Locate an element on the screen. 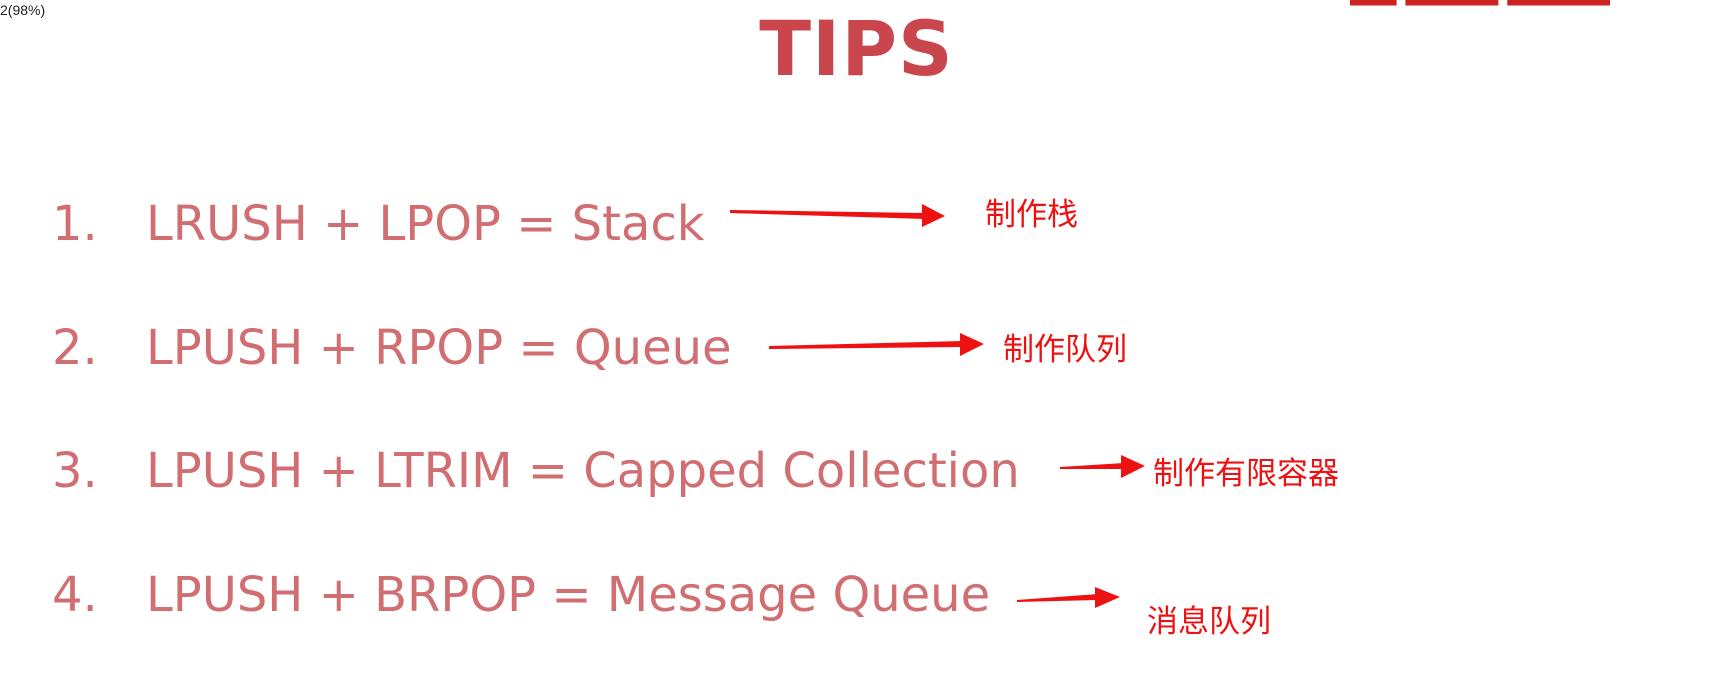 The image size is (1713, 693). tip-number-4: 4. is located at coordinates (75, 595).